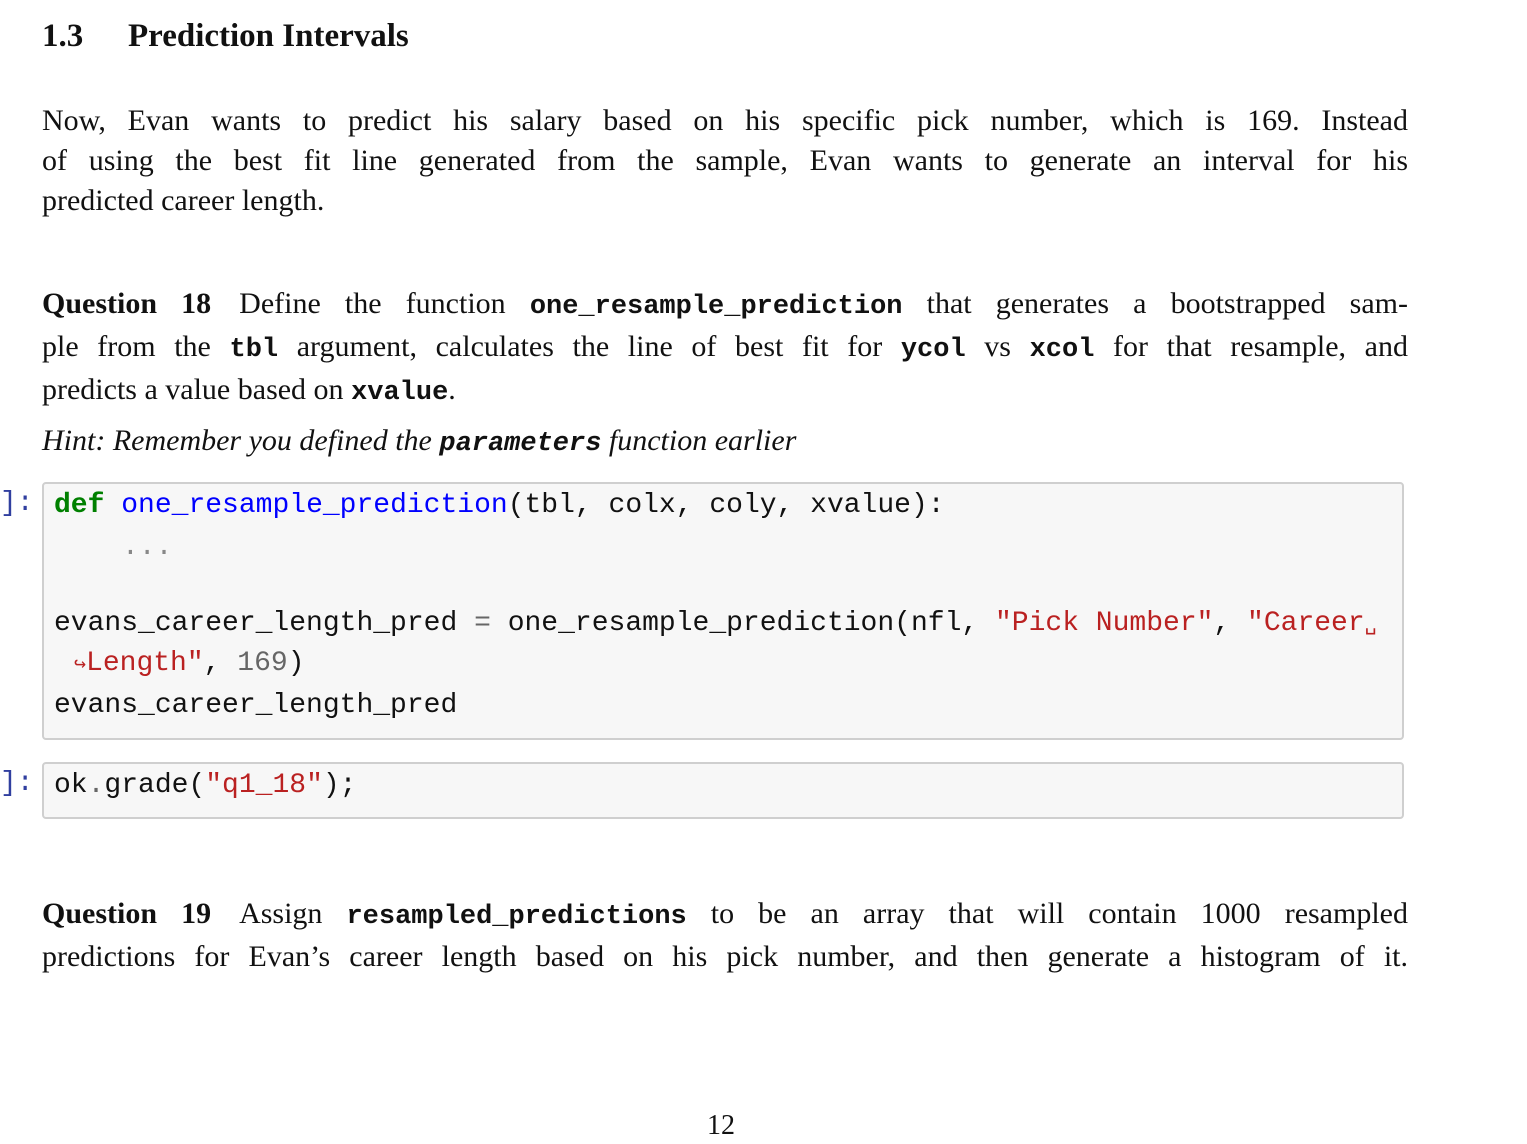 The width and height of the screenshot is (1527, 1144). Describe the element at coordinates (127, 913) in the screenshot. I see `question-19-label: Question 19` at that location.